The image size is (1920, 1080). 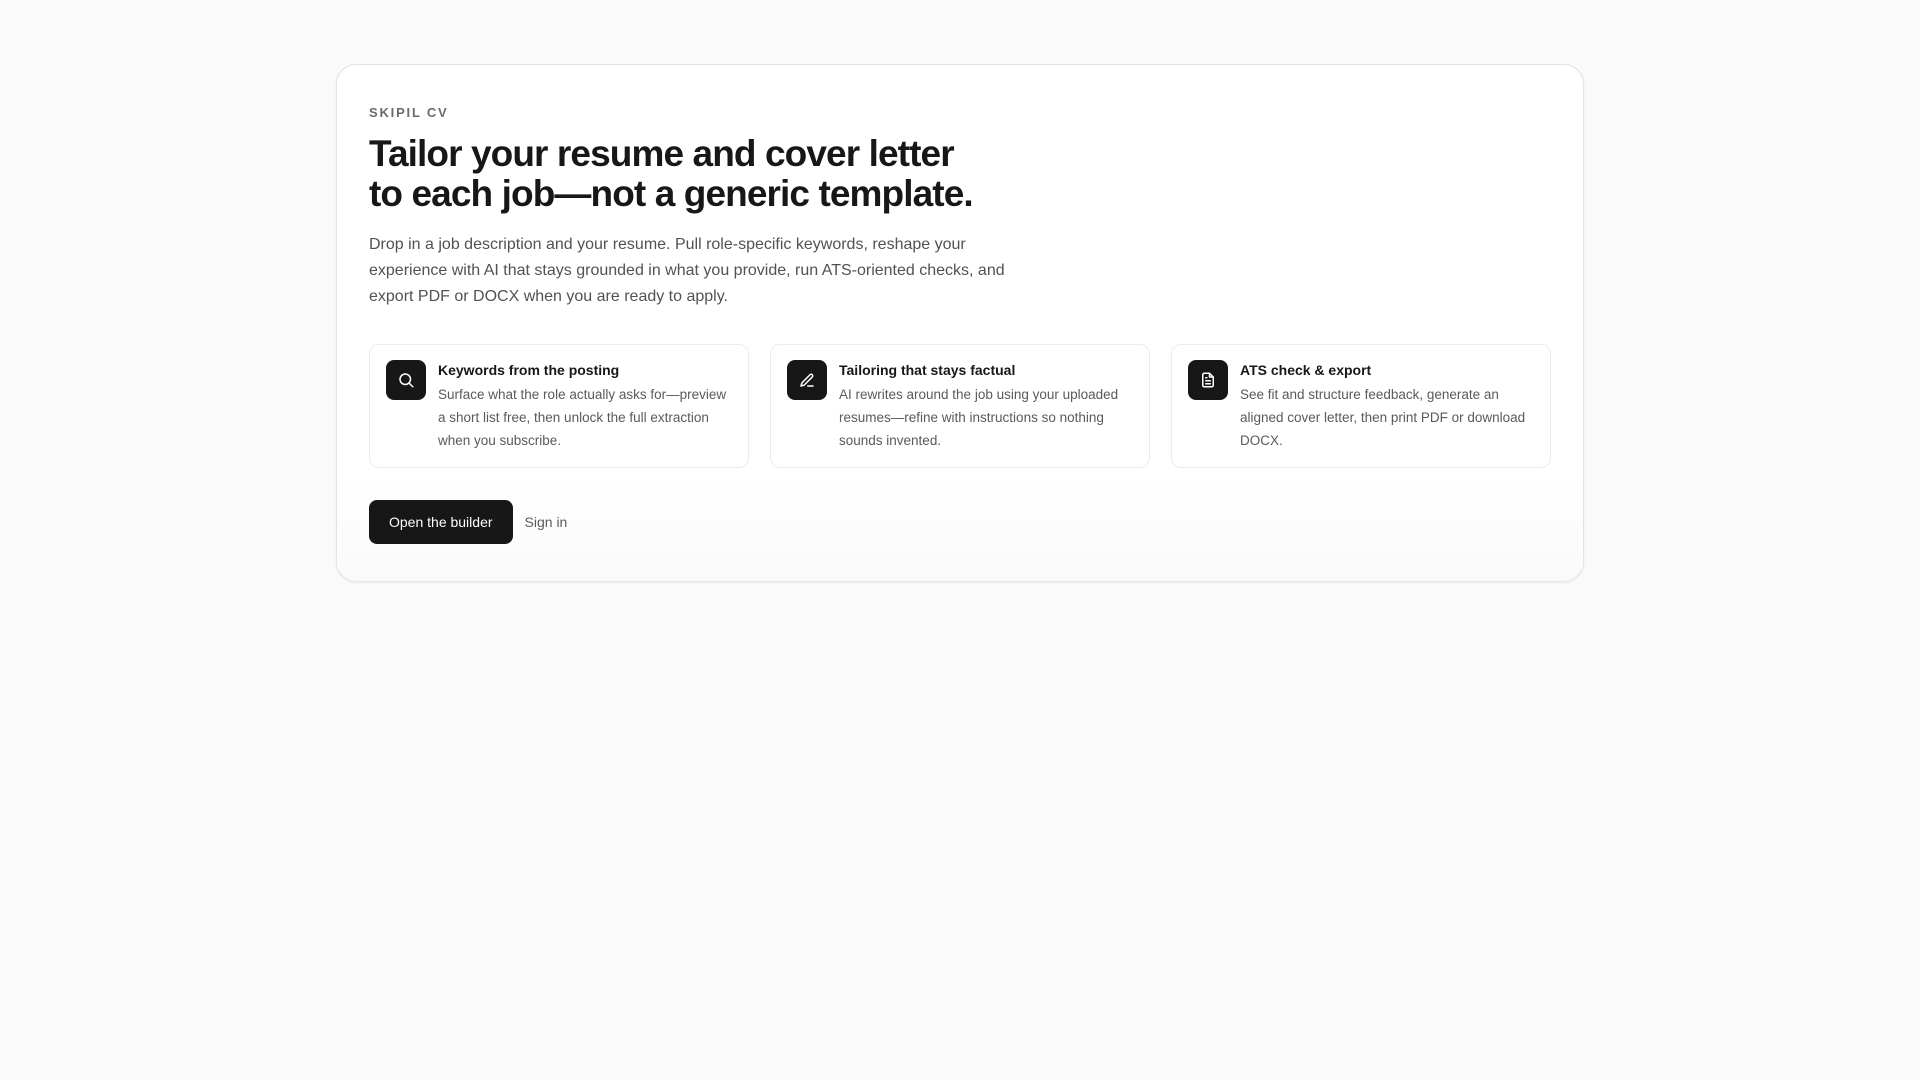 I want to click on headline-line-1: Tailor your resume and cover letter, so click(x=662, y=153).